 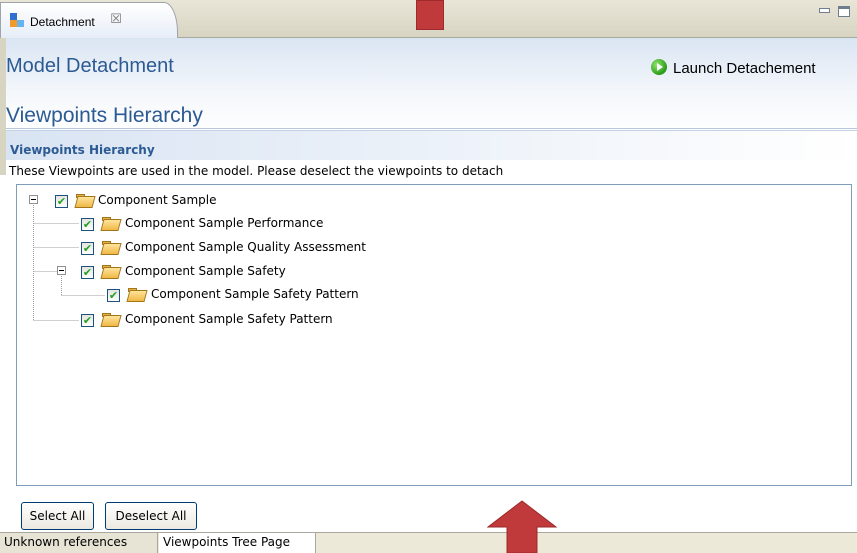 I want to click on form-subtitle: Viewpoints Hierarchy, so click(x=104, y=115).